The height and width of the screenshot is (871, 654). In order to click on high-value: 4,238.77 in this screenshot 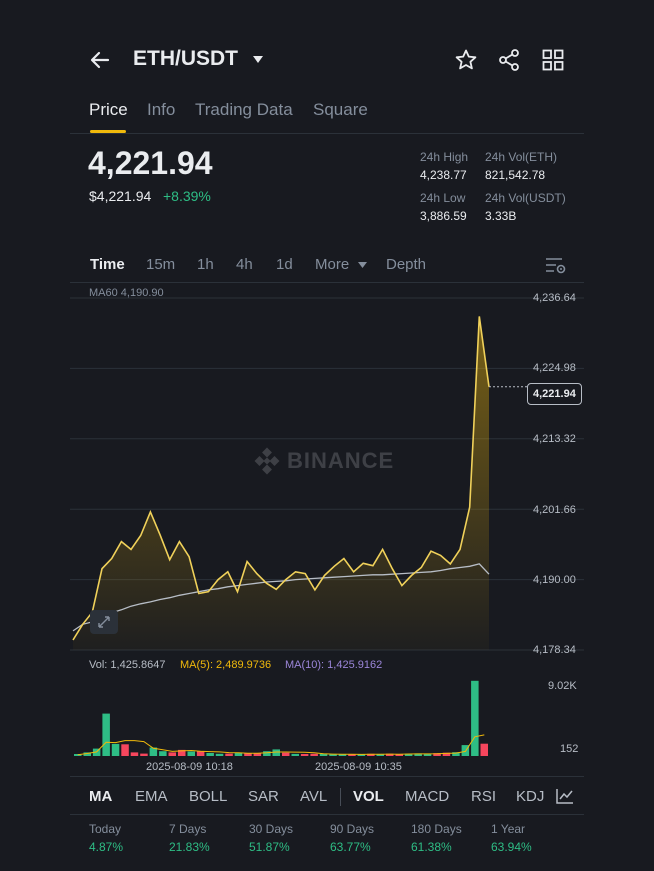, I will do `click(443, 175)`.